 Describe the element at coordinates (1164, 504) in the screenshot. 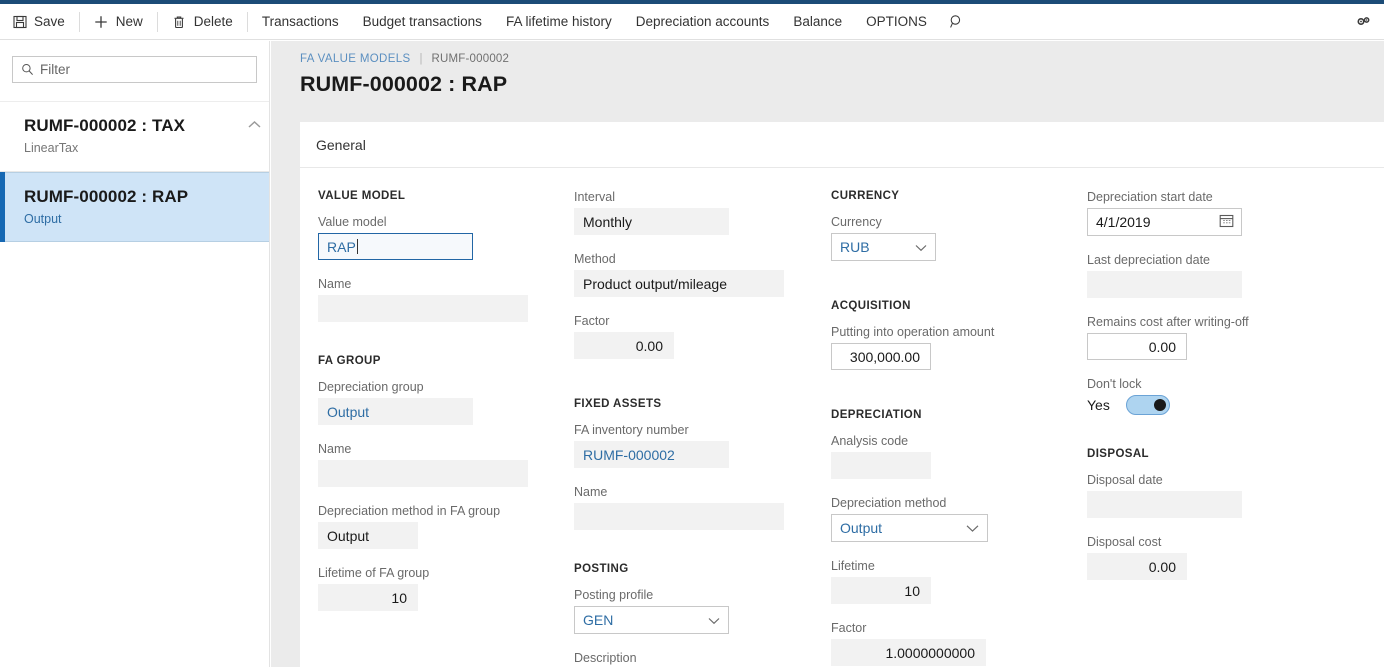

I see `disposal-date-value` at that location.